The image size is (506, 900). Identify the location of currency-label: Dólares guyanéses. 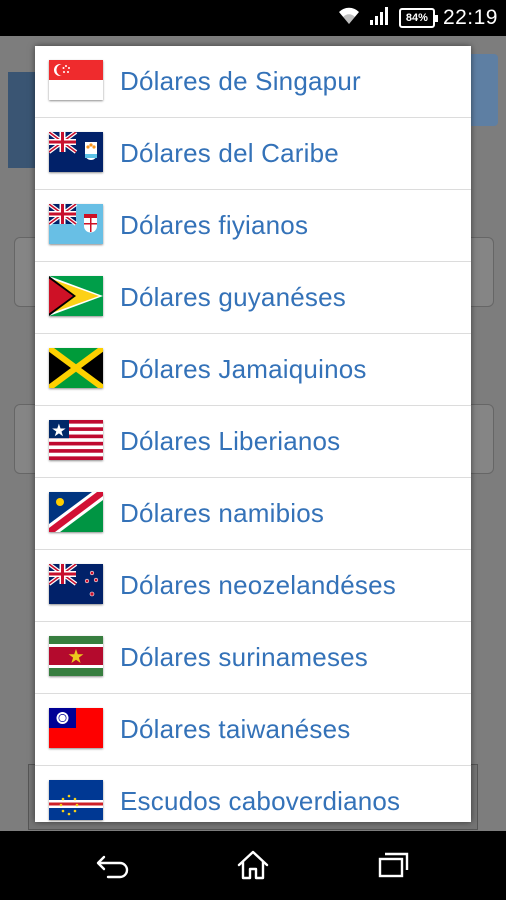
(233, 297).